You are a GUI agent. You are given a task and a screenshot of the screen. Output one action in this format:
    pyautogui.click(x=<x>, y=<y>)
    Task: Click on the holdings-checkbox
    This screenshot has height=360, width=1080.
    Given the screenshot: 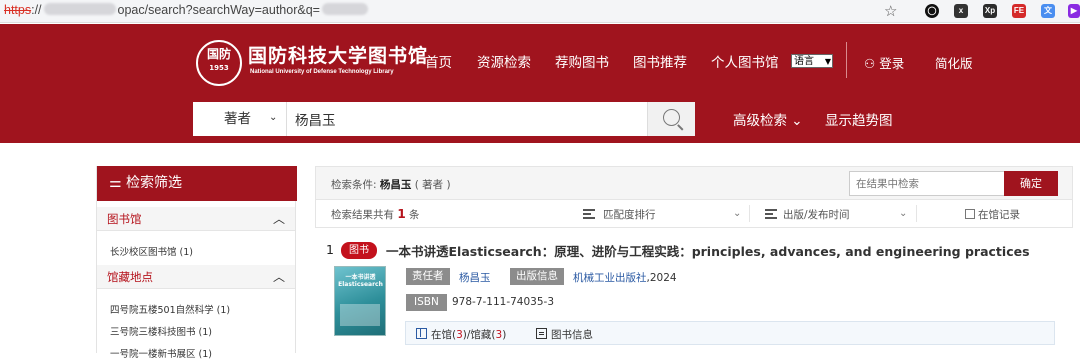 What is the action you would take?
    pyautogui.click(x=970, y=214)
    